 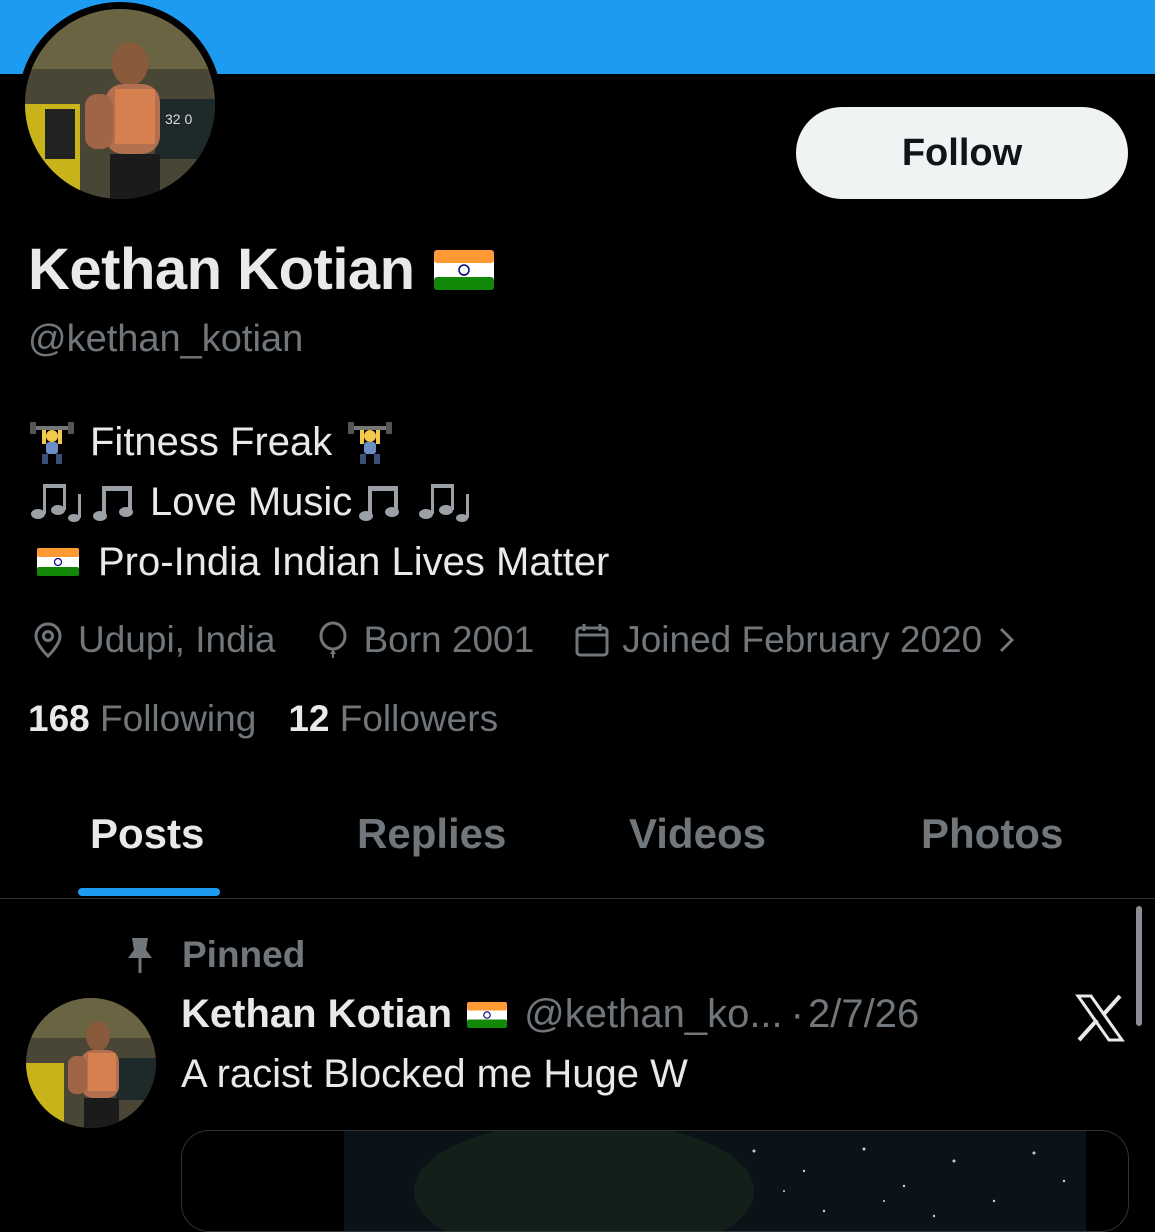 What do you see at coordinates (577, 844) in the screenshot?
I see `profile-tabs: Posts Replies Videos Photos` at bounding box center [577, 844].